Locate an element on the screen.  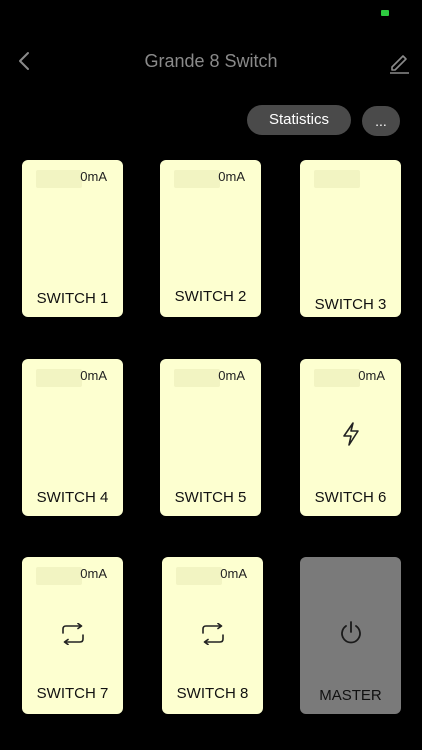
switch-8-tile: 0mA SWITCH 8 is located at coordinates (212, 635).